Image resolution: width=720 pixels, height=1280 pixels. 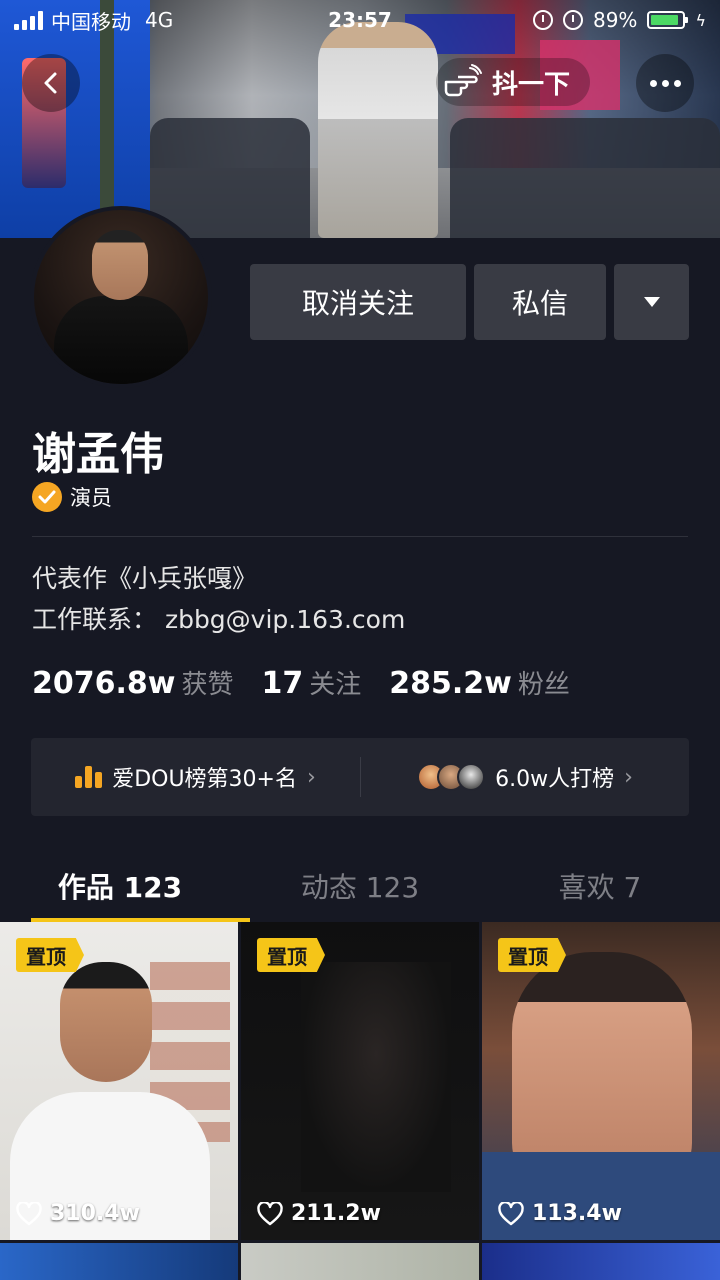 What do you see at coordinates (378, 130) in the screenshot?
I see `cover-person` at bounding box center [378, 130].